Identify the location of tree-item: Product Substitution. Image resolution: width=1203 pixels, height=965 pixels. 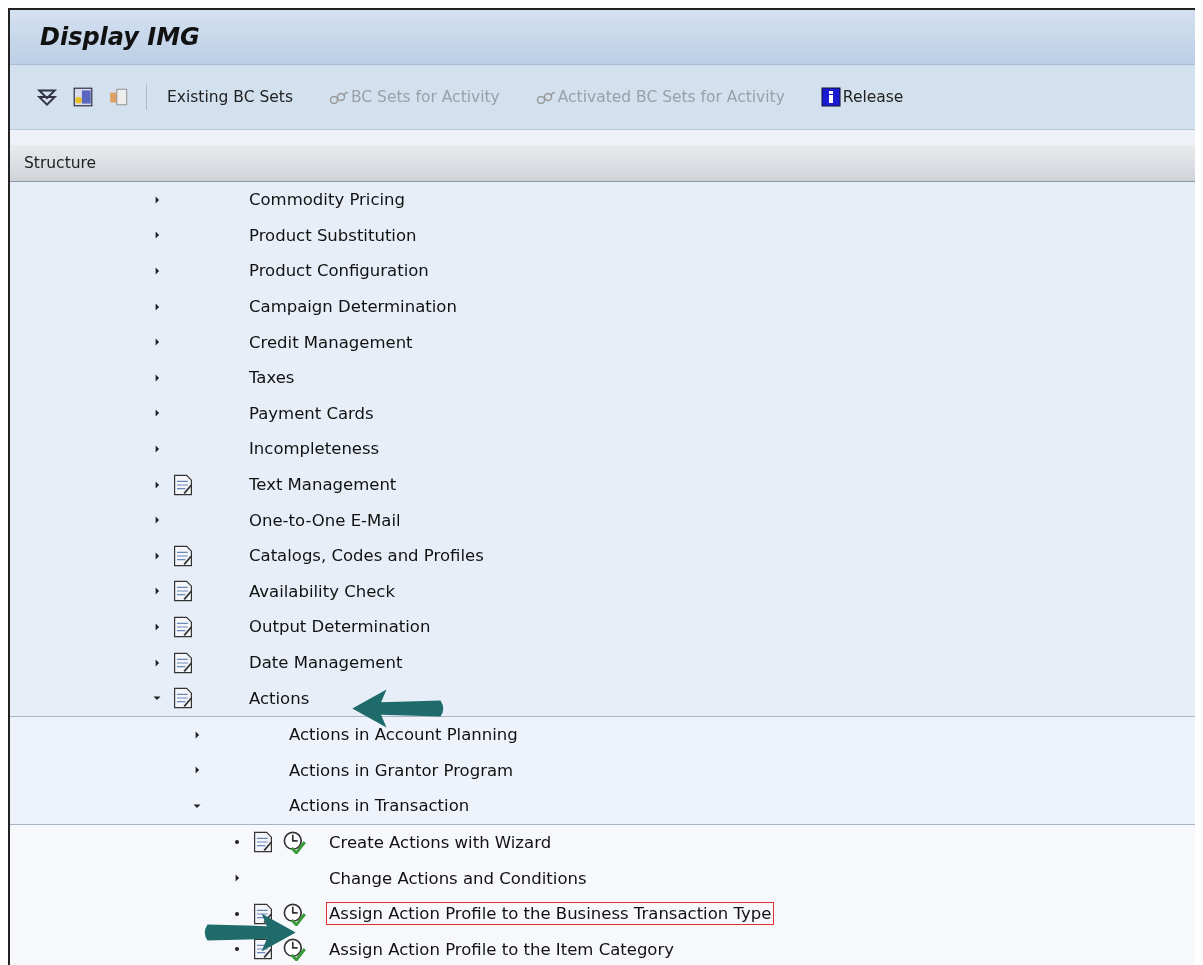
(333, 235).